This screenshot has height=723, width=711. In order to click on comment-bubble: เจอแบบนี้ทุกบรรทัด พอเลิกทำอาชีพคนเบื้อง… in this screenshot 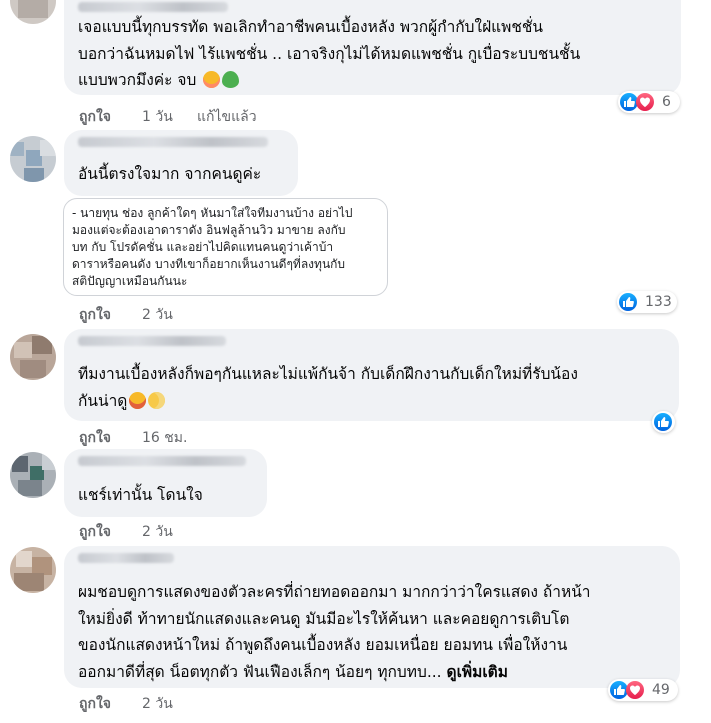, I will do `click(372, 47)`.